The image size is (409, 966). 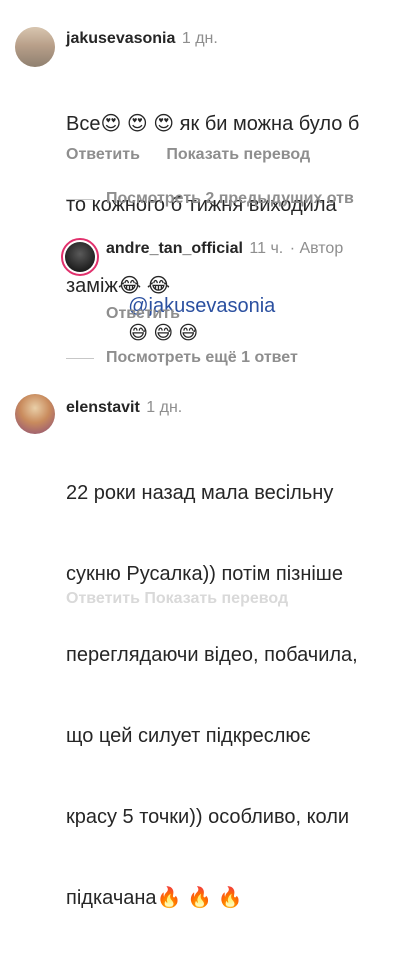 I want to click on comment-line: що цей силует підкреслює, so click(x=188, y=736).